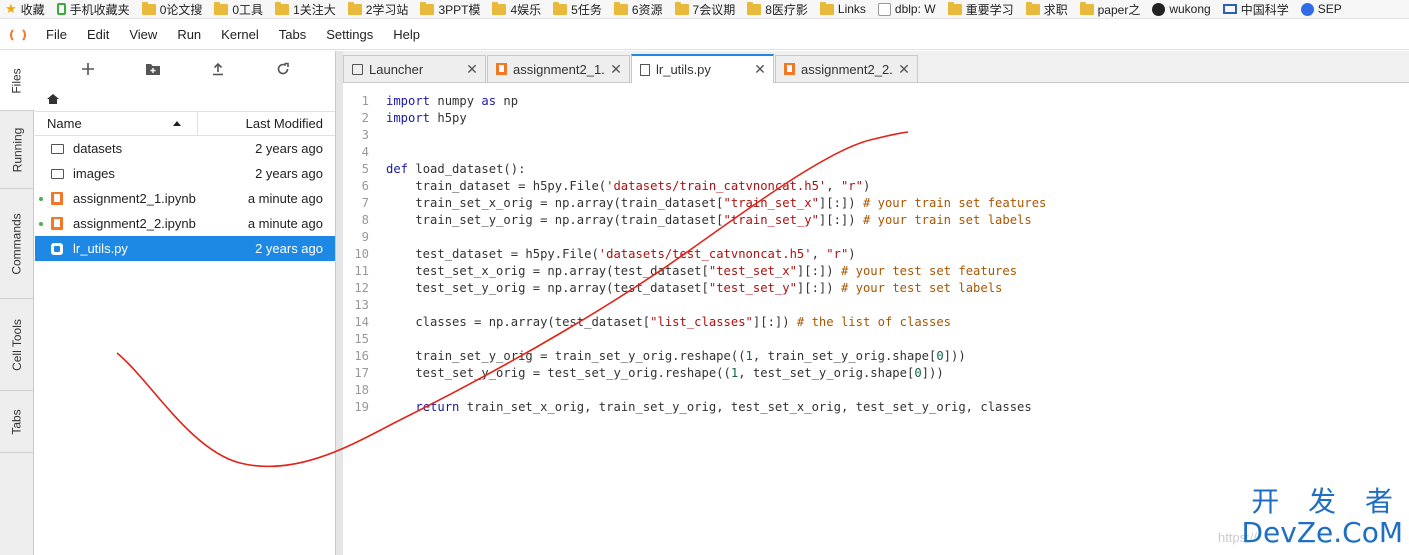 The image size is (1409, 555). Describe the element at coordinates (98, 35) in the screenshot. I see `menu-edit: Edit` at that location.